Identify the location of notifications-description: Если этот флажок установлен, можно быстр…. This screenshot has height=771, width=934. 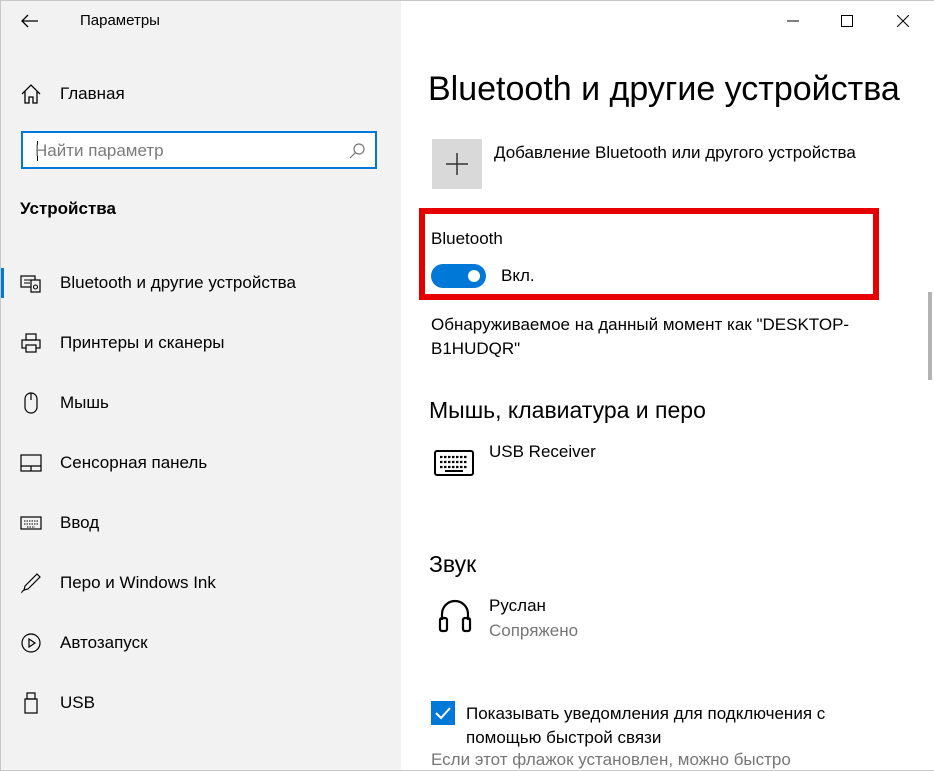
(611, 759).